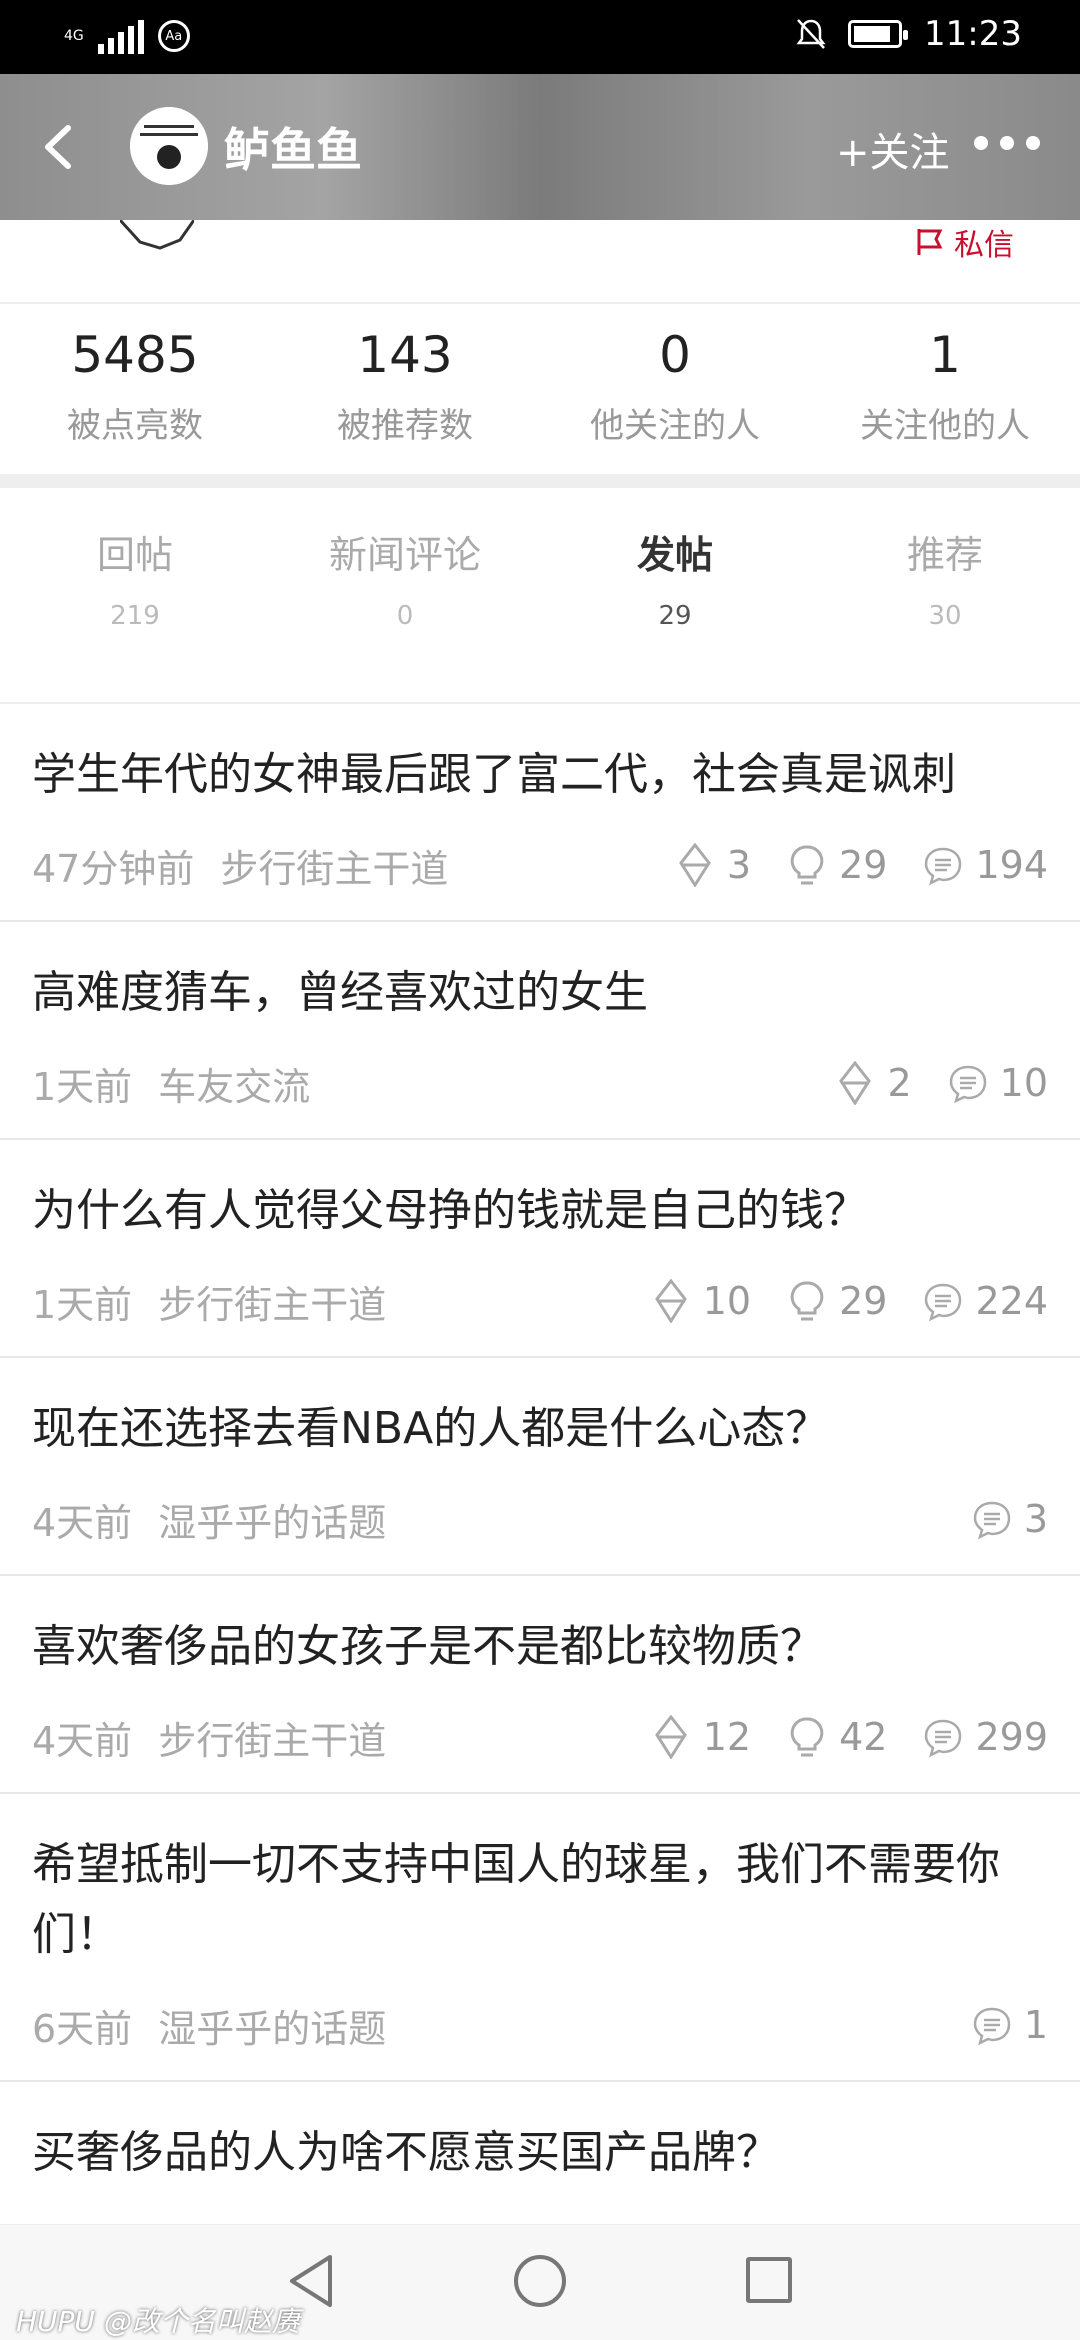 This screenshot has height=2340, width=1080. I want to click on stat-value: 1, so click(945, 355).